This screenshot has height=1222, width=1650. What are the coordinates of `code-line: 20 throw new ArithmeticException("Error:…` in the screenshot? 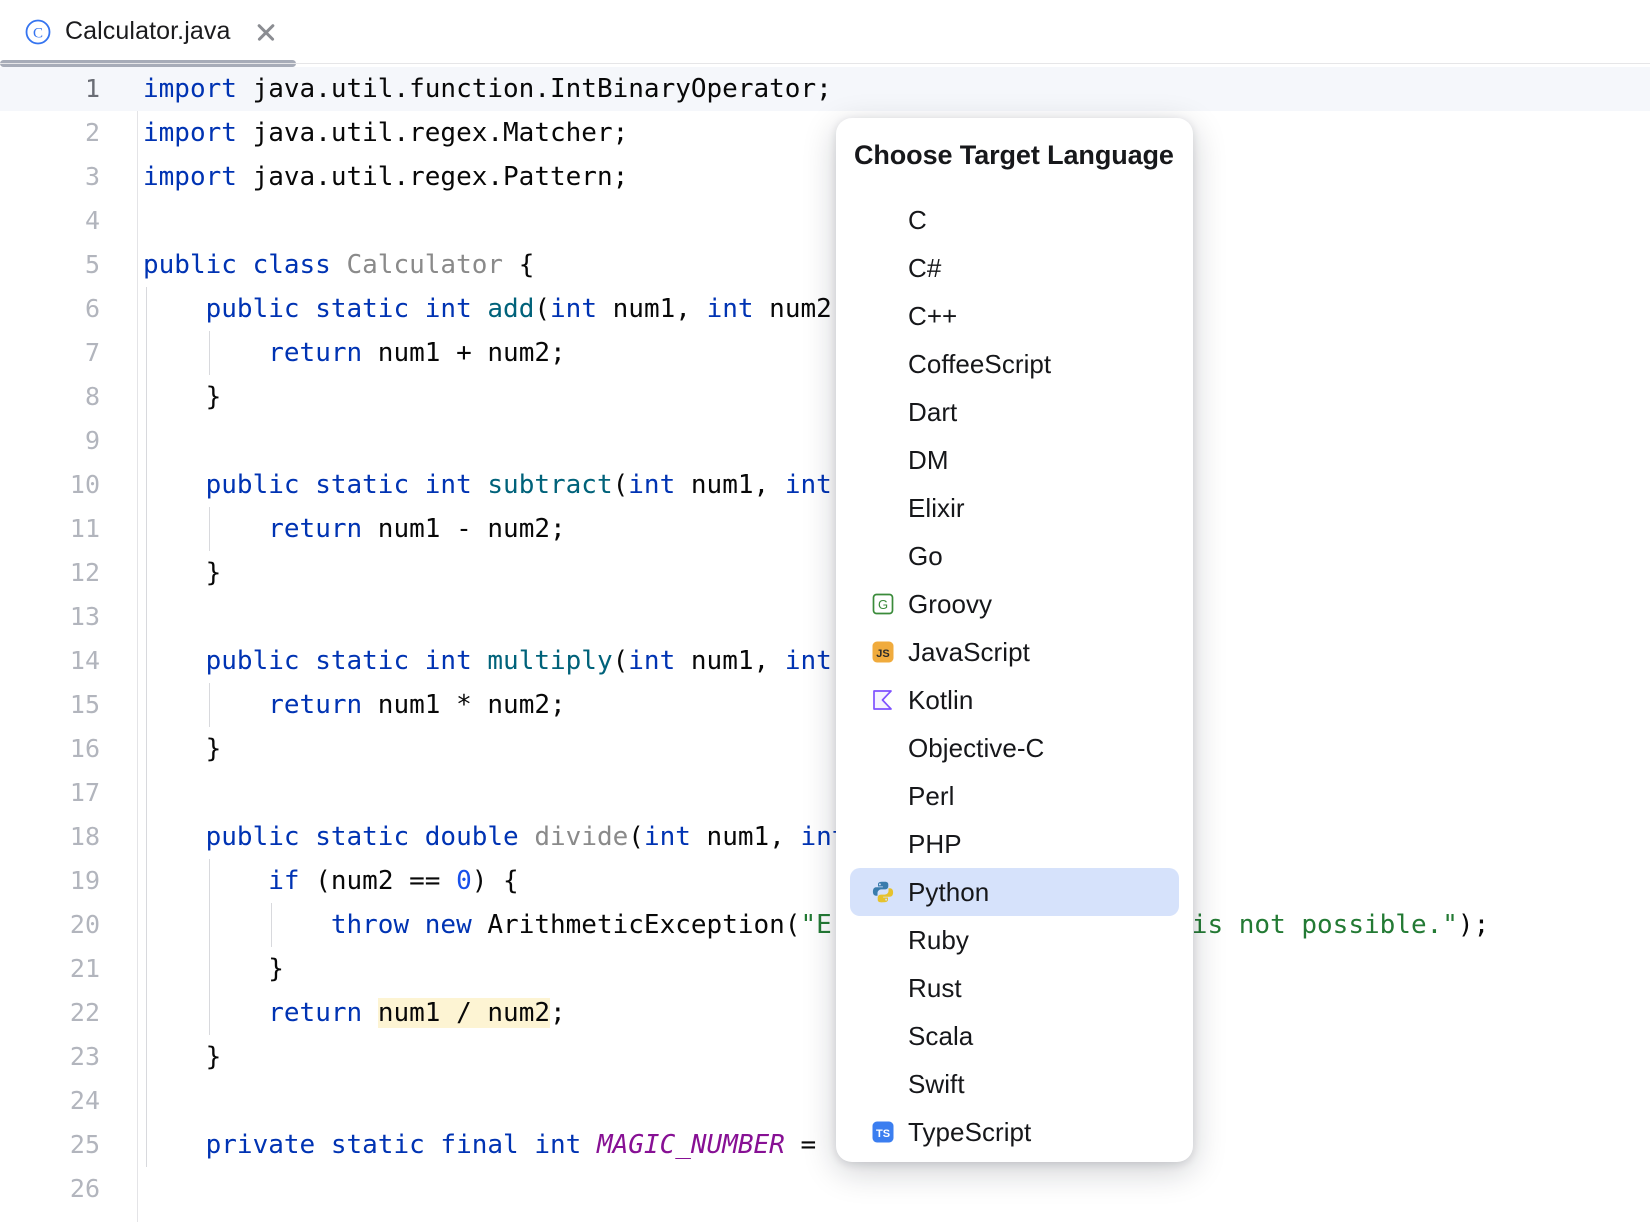 It's located at (825, 925).